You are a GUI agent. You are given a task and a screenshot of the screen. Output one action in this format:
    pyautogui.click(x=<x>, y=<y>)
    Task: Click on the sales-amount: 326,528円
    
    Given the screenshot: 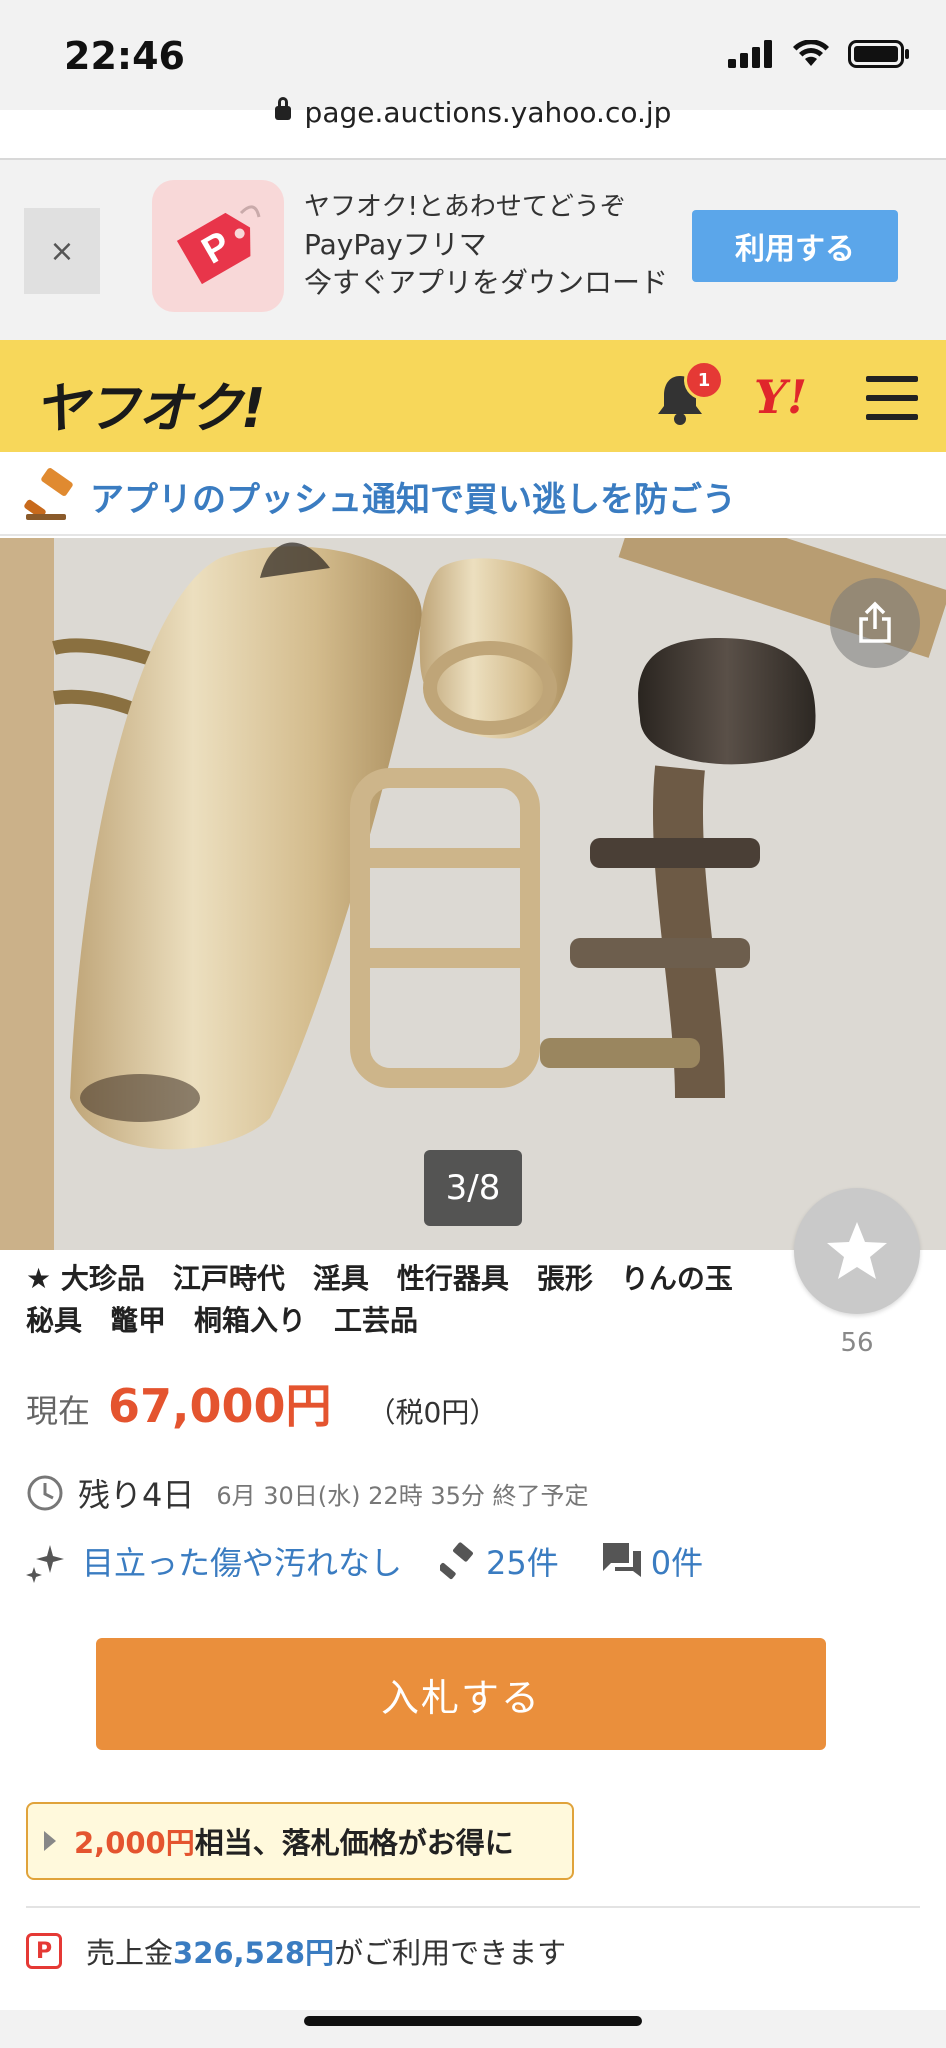 What is the action you would take?
    pyautogui.click(x=254, y=1953)
    